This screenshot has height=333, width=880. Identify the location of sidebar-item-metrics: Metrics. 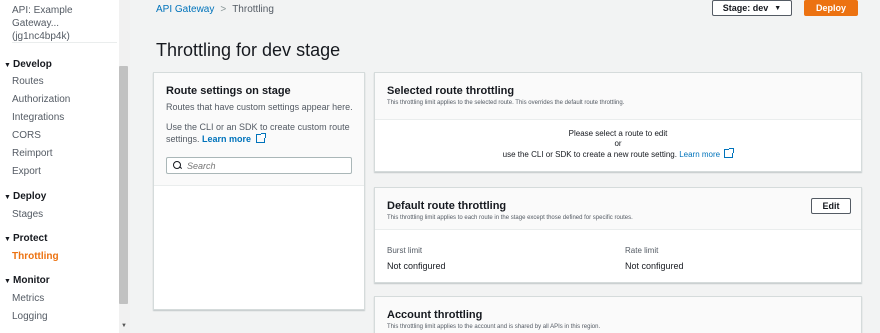
(28, 298).